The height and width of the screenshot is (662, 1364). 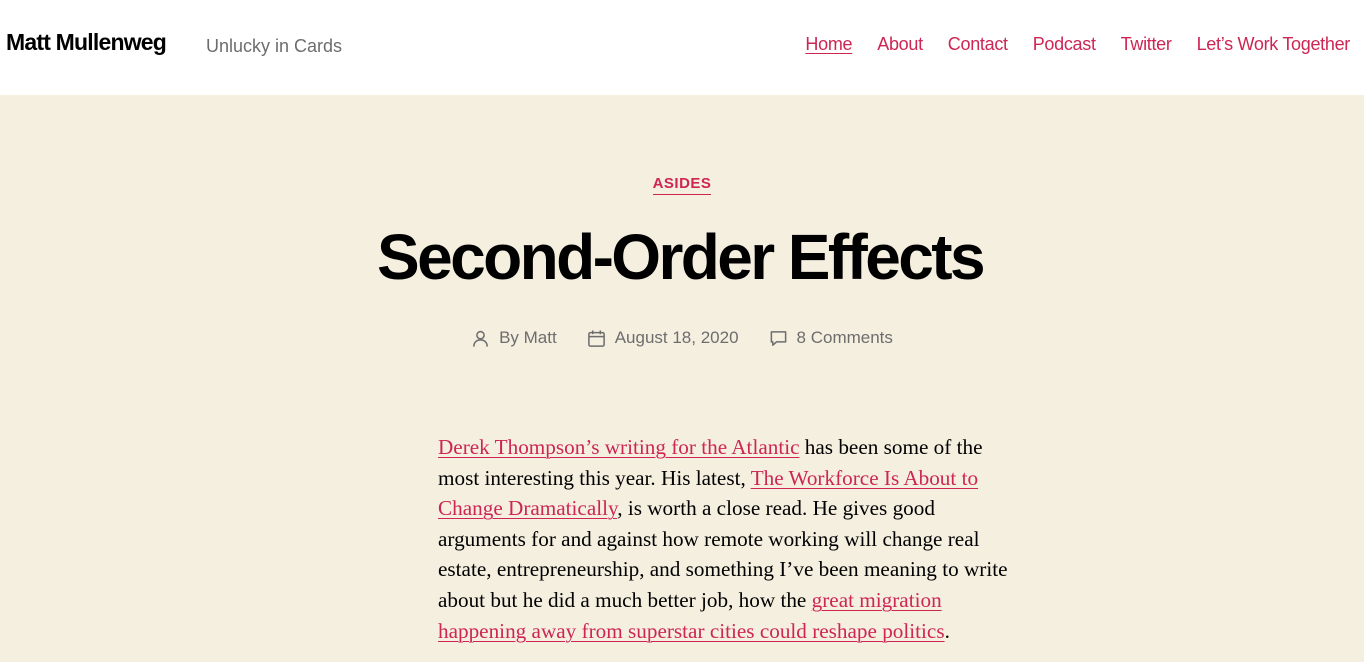 I want to click on nav-item-work-together: Let’s Work Together, so click(x=1274, y=44).